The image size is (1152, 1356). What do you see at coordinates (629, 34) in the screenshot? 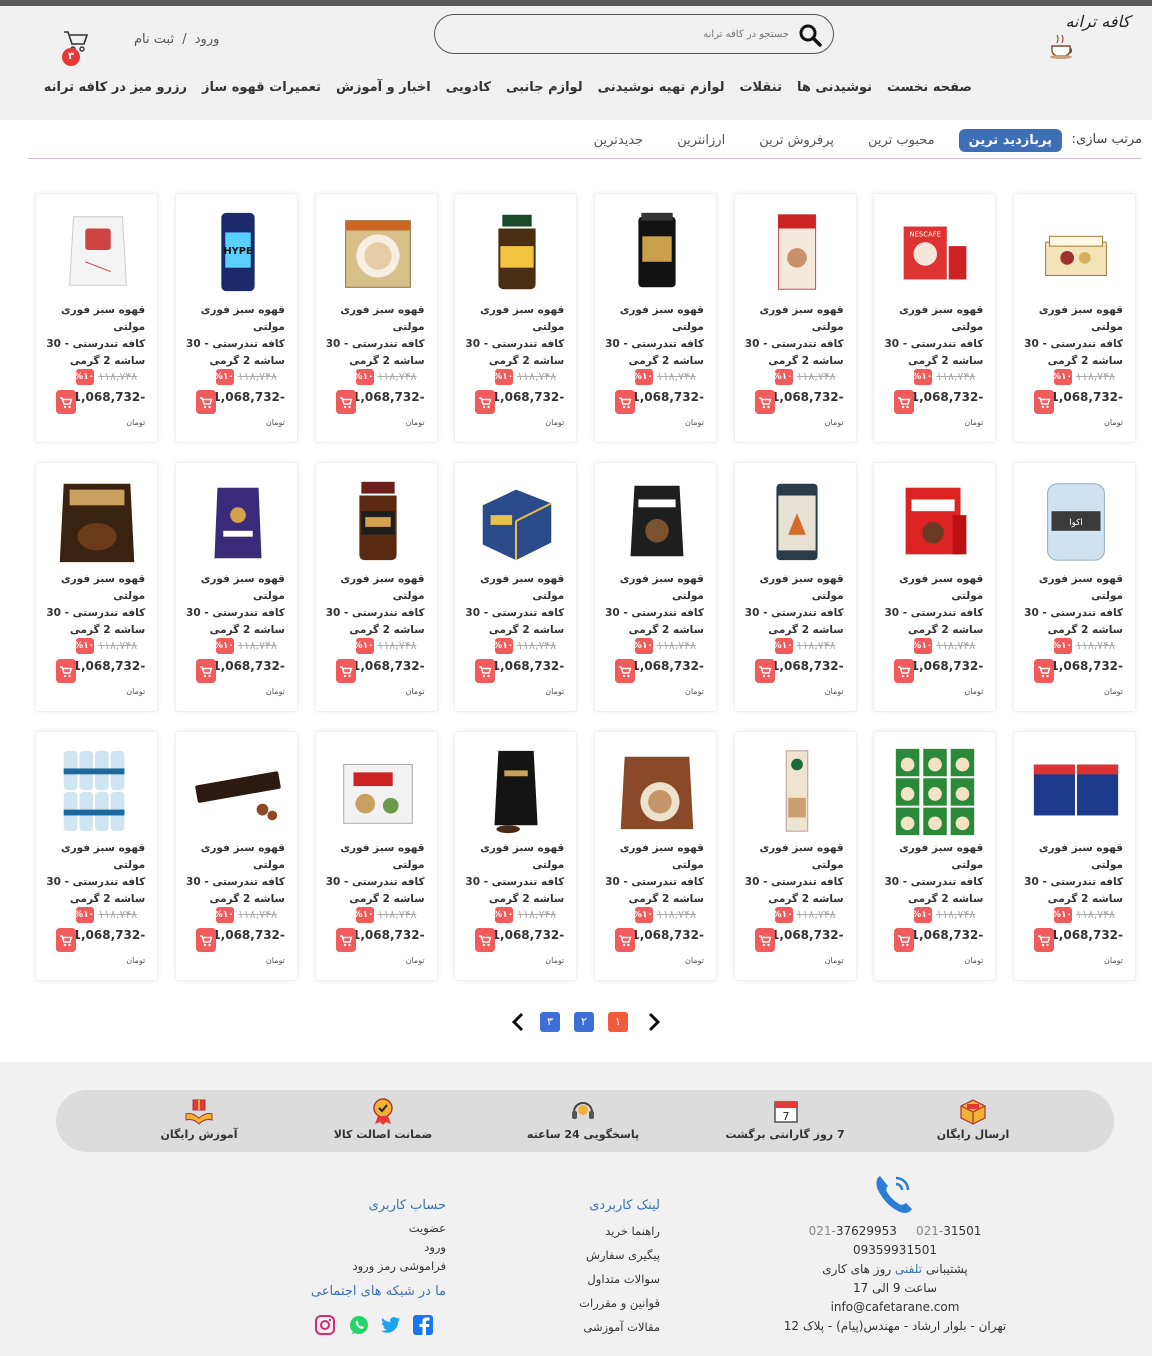
I see `search-input` at bounding box center [629, 34].